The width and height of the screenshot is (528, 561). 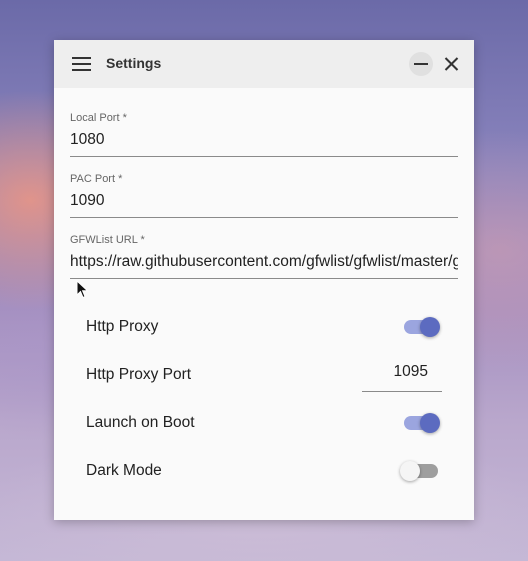 What do you see at coordinates (395, 372) in the screenshot?
I see `http-proxy-port-input` at bounding box center [395, 372].